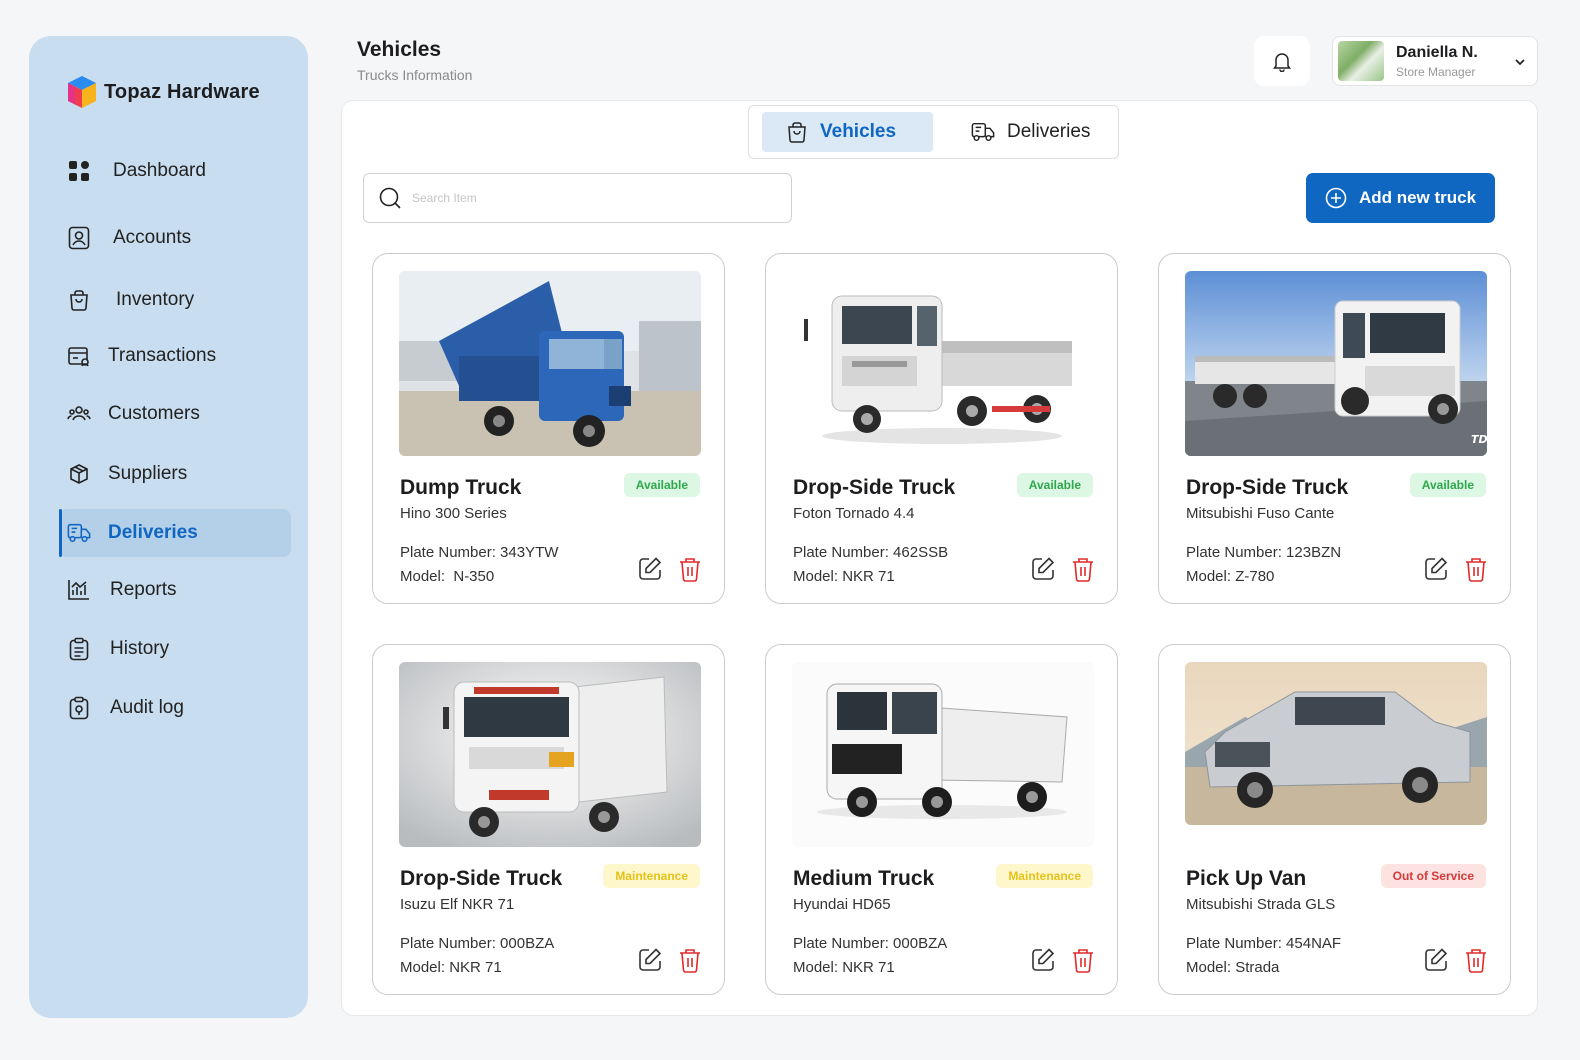  I want to click on vehicle-subtitle: Foton Tornado 4.4, so click(854, 513).